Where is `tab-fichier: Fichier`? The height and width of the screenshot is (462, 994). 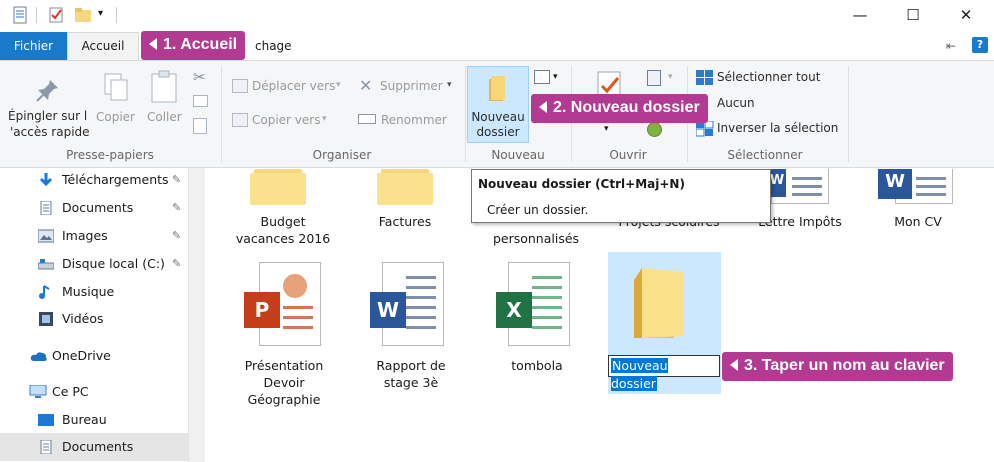
tab-fichier: Fichier is located at coordinates (33, 46).